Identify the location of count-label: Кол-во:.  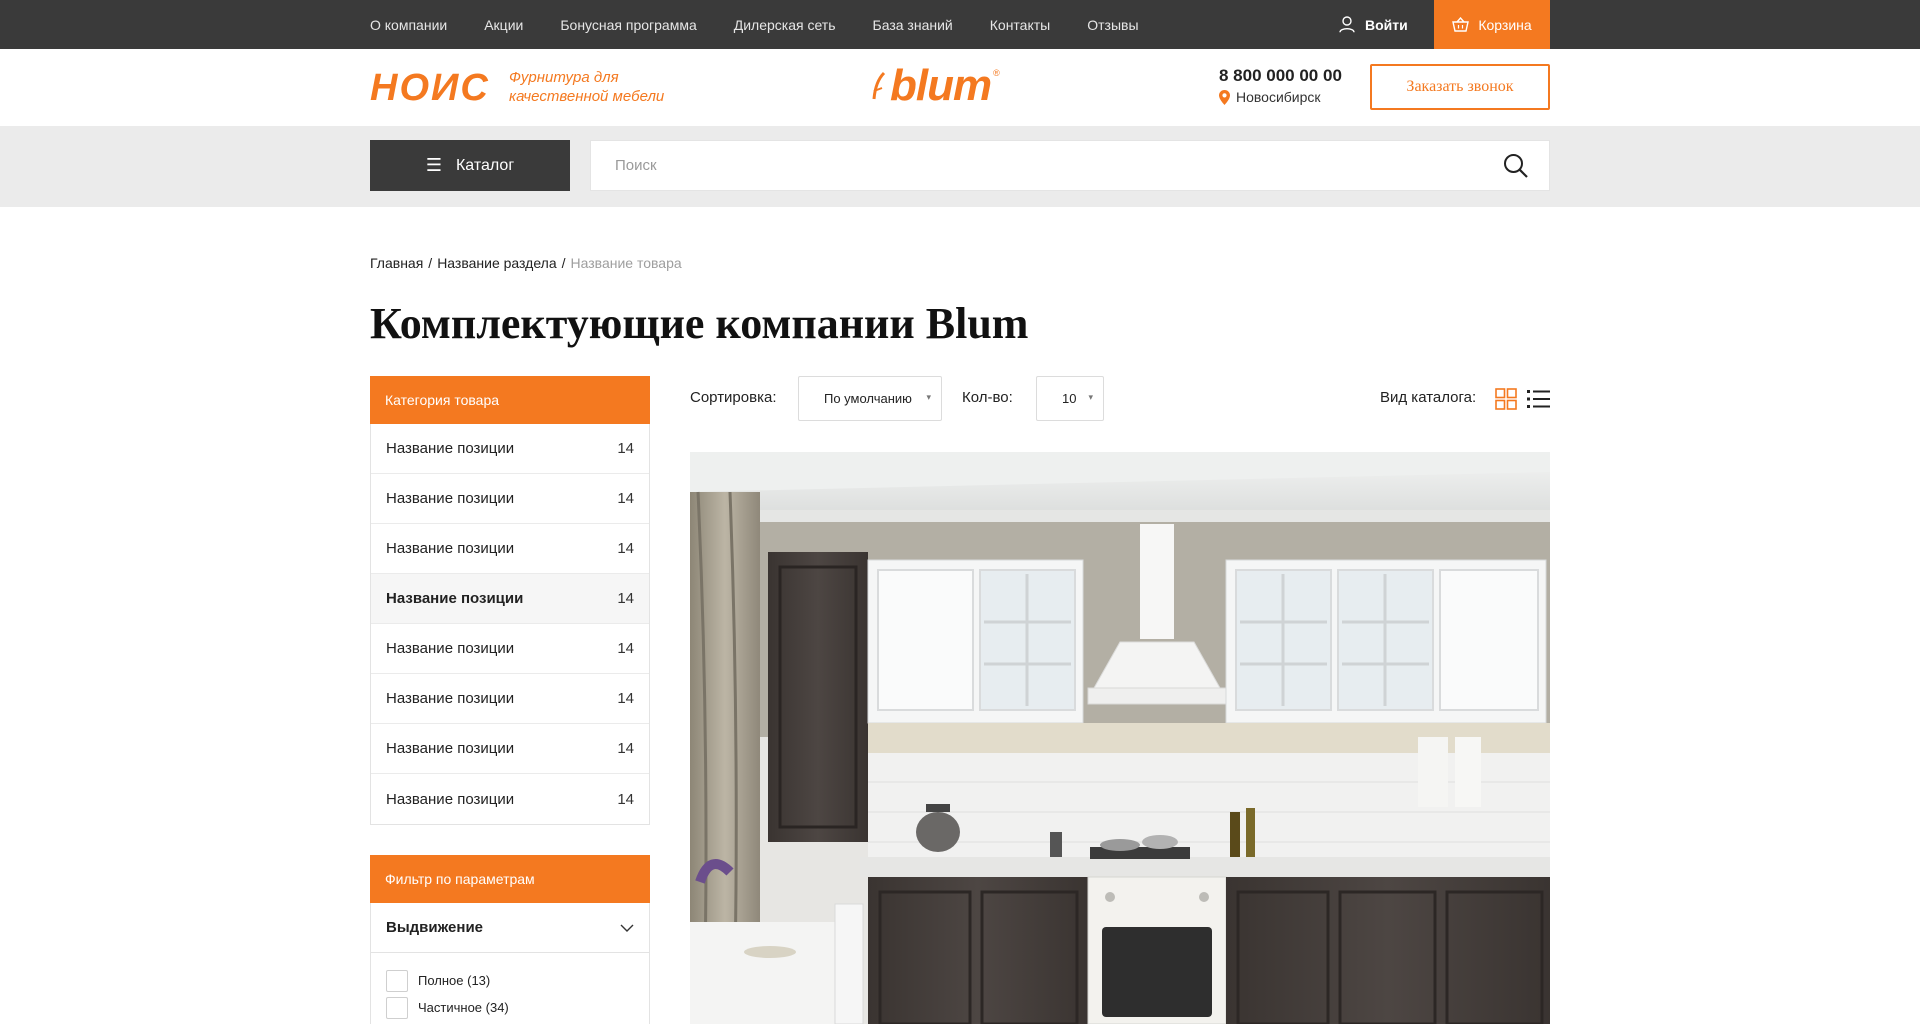
(987, 397).